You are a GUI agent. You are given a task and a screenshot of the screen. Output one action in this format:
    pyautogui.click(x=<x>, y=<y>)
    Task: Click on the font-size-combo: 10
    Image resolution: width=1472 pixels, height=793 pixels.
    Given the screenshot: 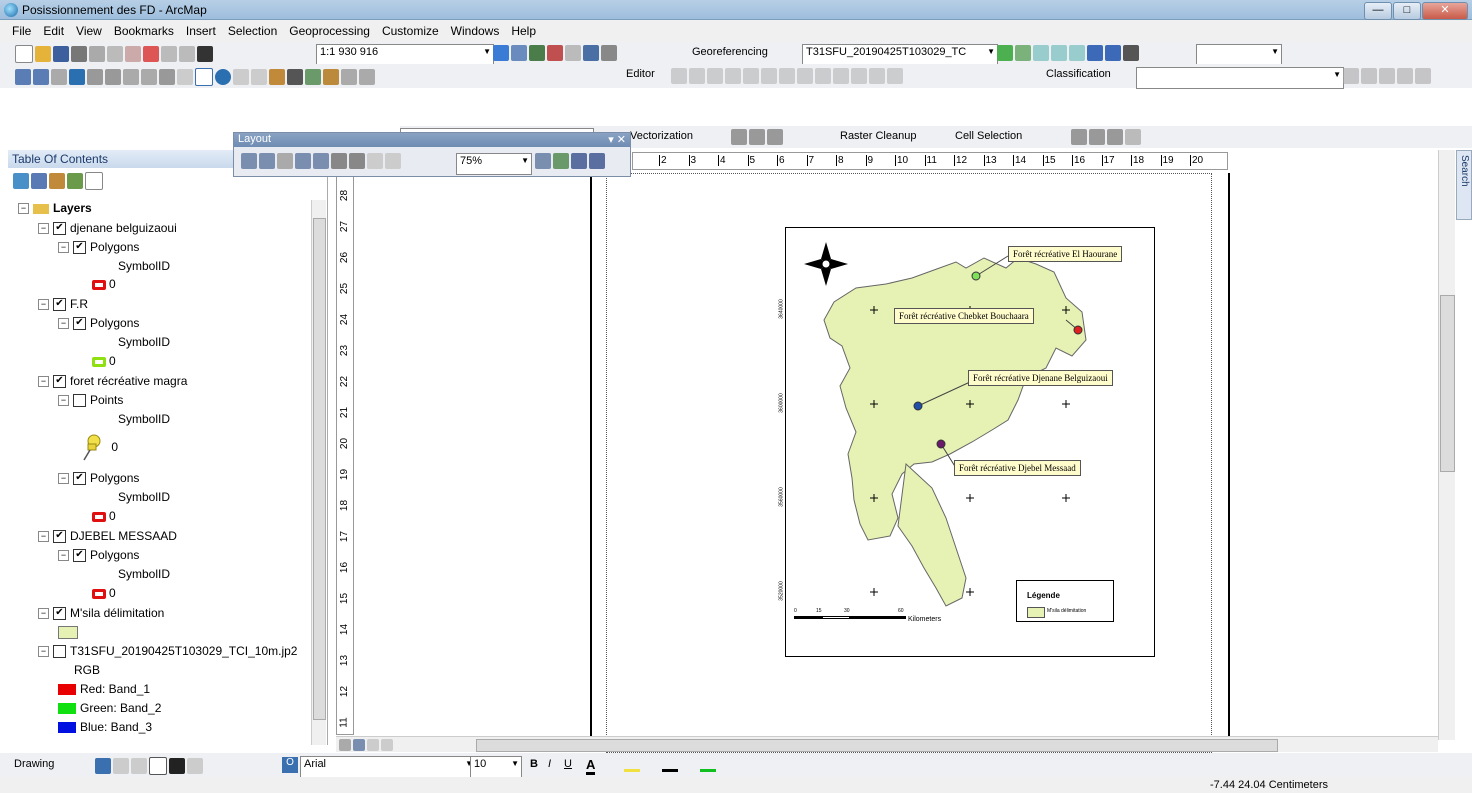 What is the action you would take?
    pyautogui.click(x=496, y=767)
    